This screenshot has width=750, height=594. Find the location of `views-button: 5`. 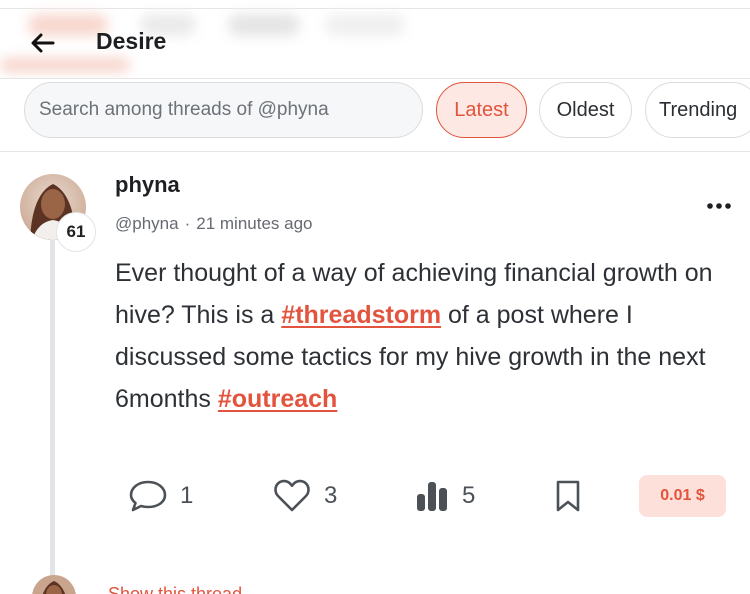

views-button: 5 is located at coordinates (444, 496).